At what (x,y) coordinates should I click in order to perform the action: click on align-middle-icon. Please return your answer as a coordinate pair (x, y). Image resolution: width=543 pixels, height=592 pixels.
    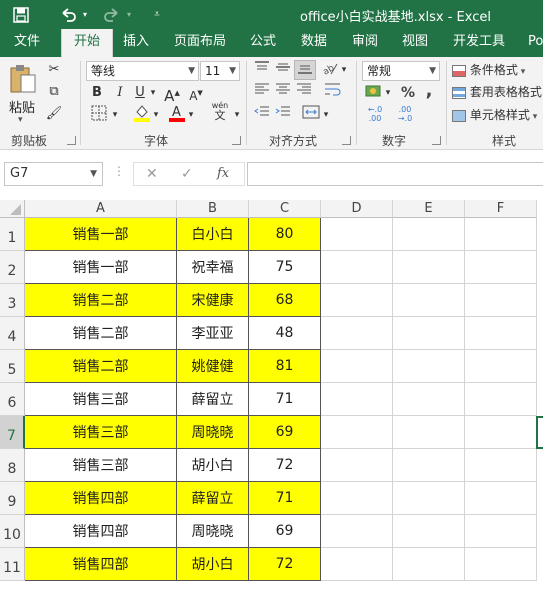
    Looking at the image, I should click on (283, 70).